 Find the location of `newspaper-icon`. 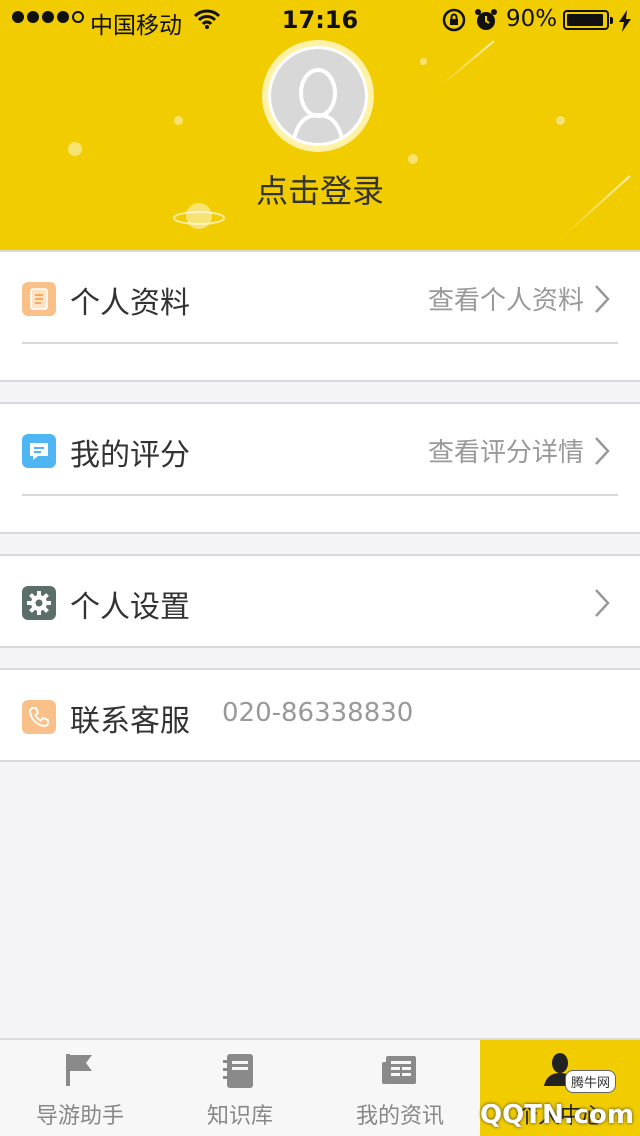

newspaper-icon is located at coordinates (399, 1070).